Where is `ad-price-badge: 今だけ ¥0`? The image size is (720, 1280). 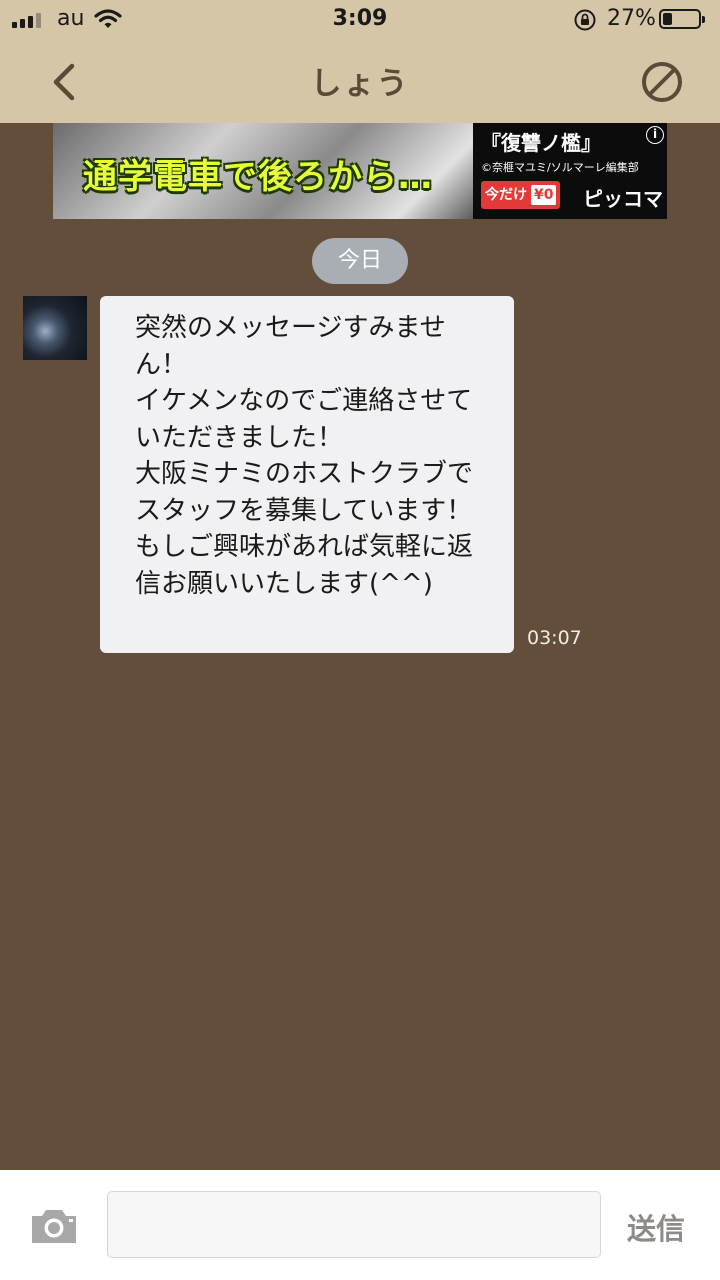
ad-price-badge: 今だけ ¥0 is located at coordinates (521, 195).